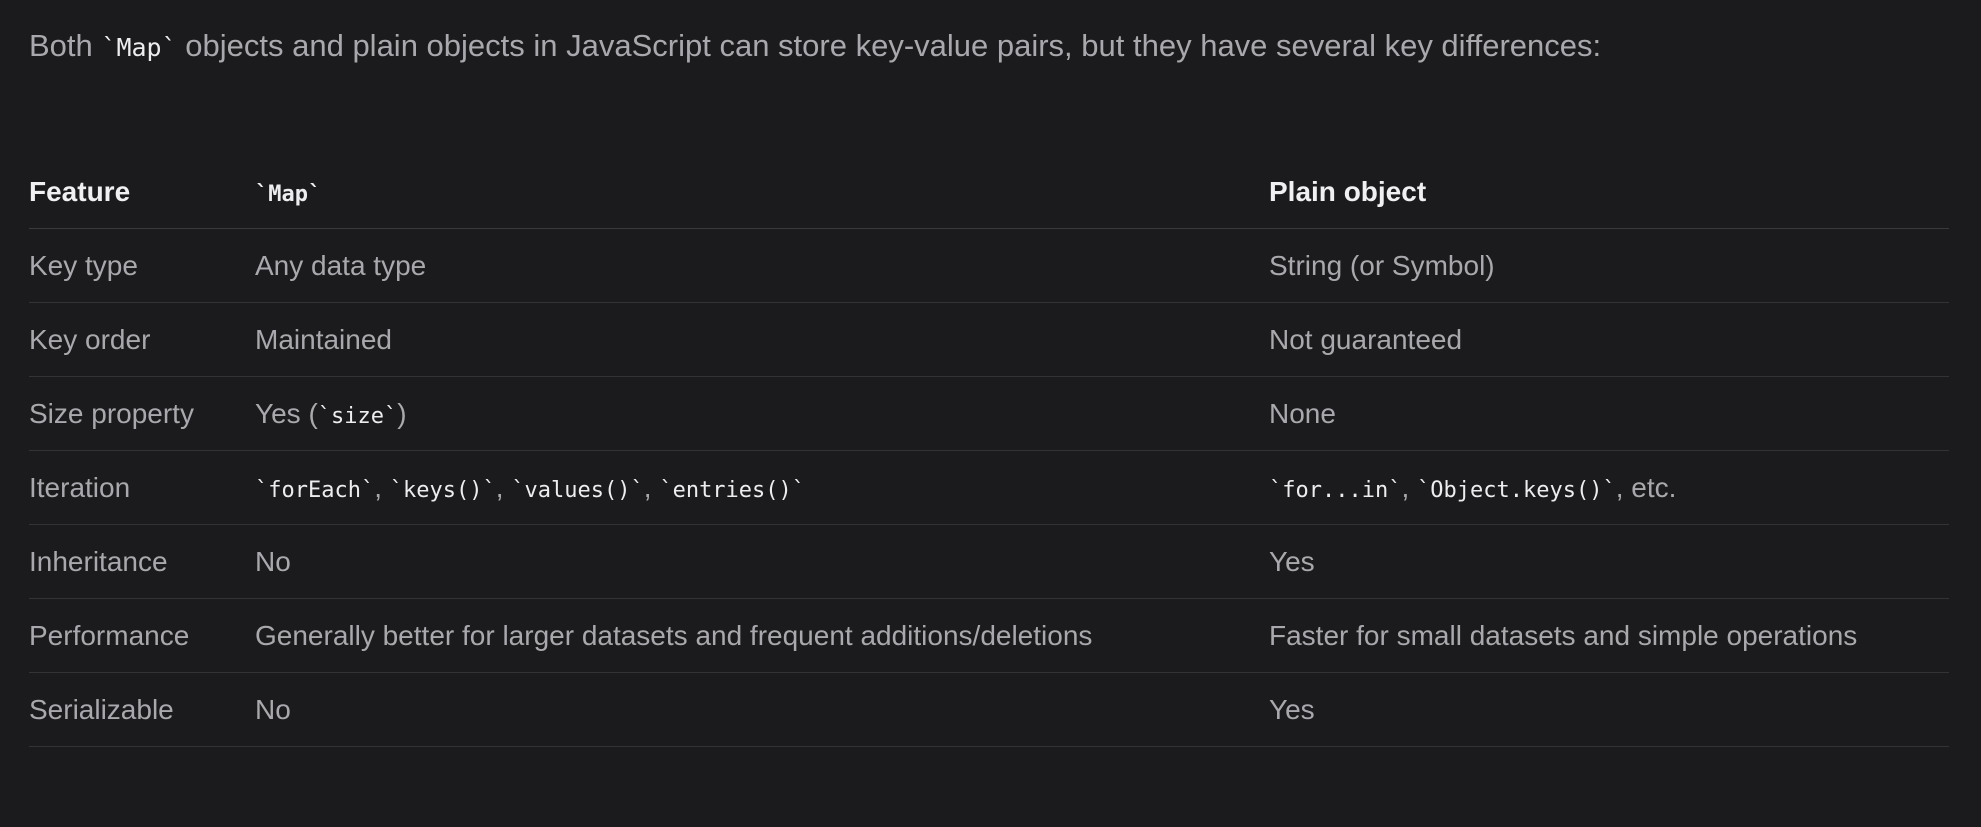  Describe the element at coordinates (762, 192) in the screenshot. I see `header-map: `Map`` at that location.